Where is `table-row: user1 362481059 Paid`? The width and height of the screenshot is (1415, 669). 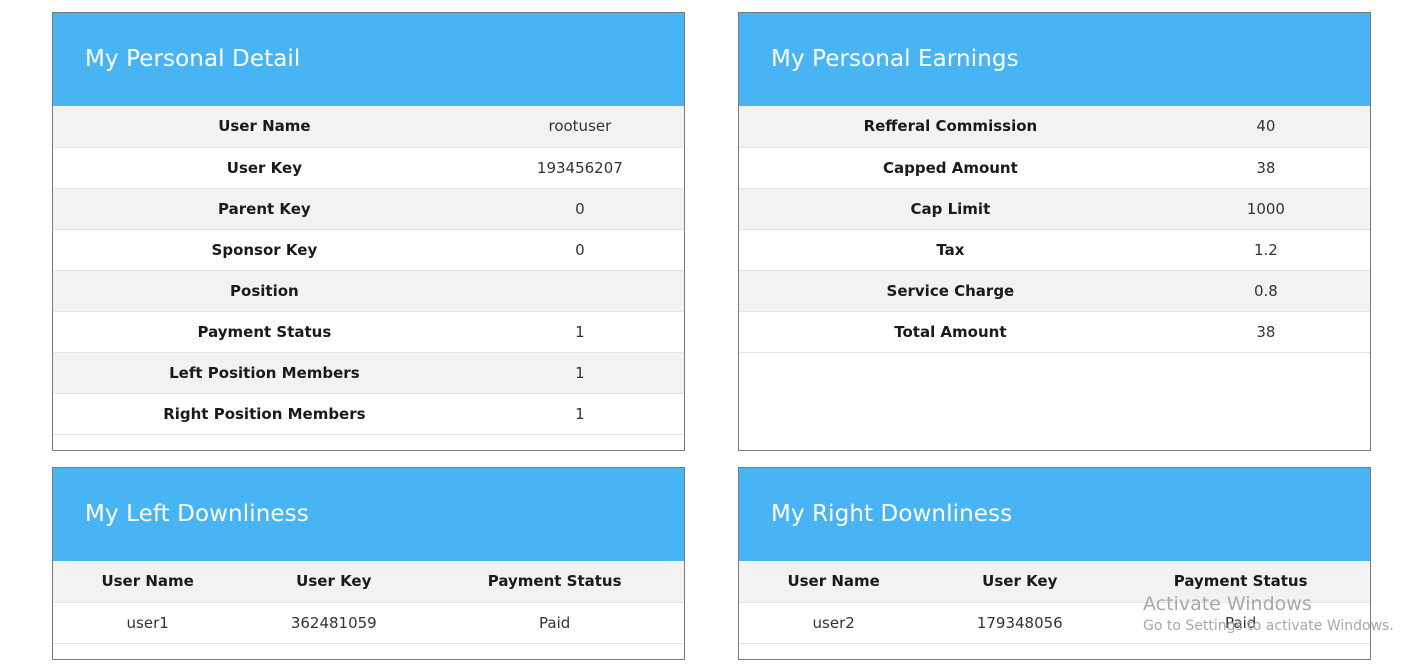 table-row: user1 362481059 Paid is located at coordinates (368, 623).